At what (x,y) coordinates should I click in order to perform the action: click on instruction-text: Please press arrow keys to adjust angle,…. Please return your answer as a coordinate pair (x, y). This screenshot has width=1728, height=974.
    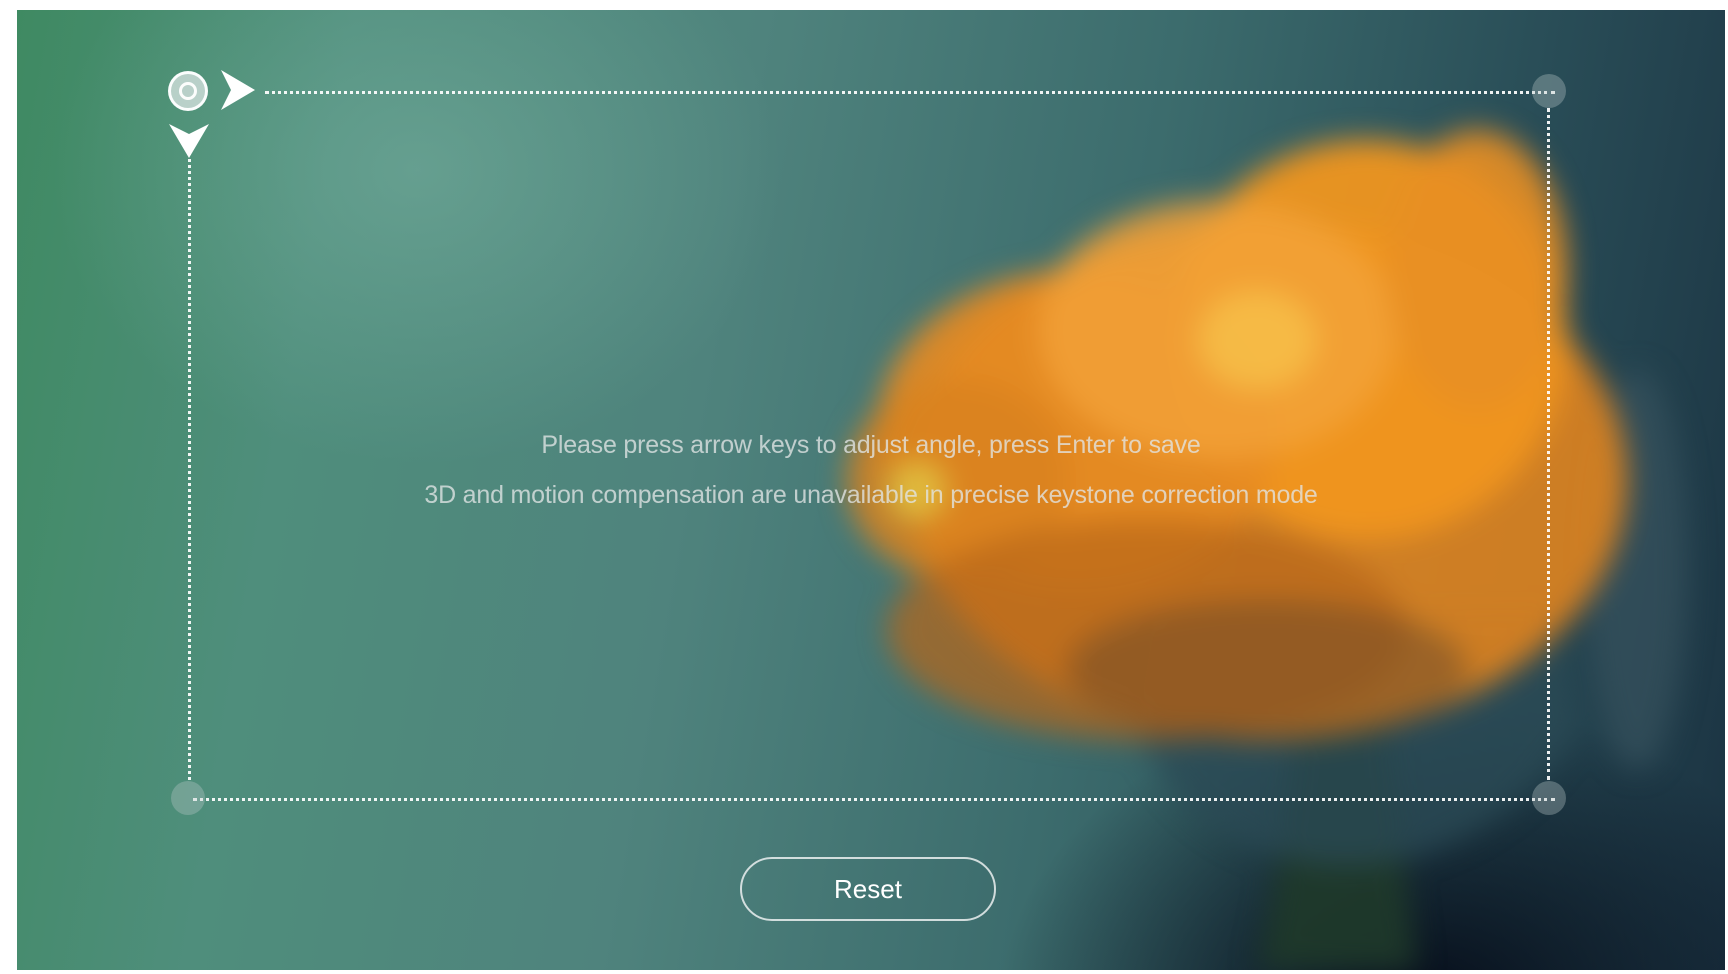
    Looking at the image, I should click on (871, 445).